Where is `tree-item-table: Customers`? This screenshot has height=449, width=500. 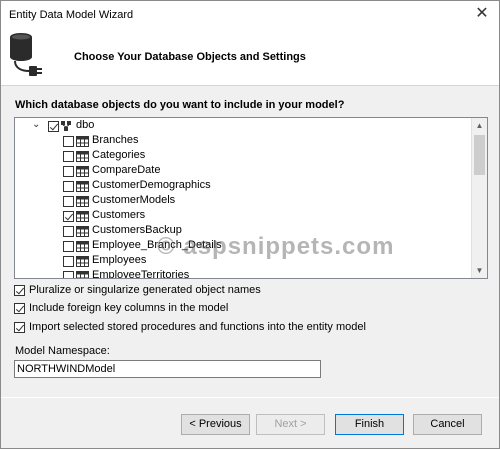 tree-item-table: Customers is located at coordinates (242, 216).